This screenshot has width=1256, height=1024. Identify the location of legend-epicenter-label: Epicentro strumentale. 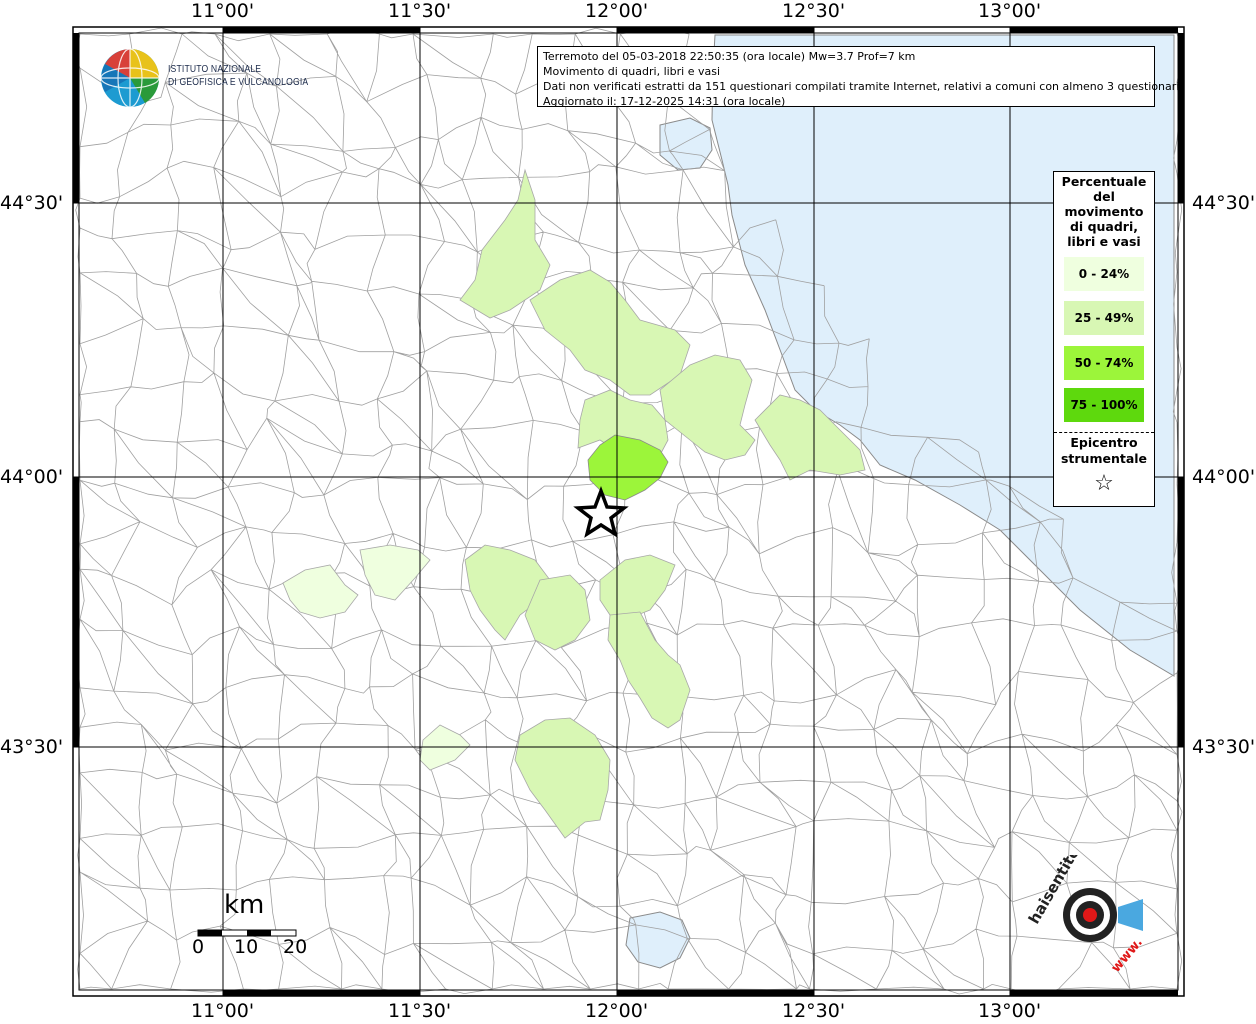
(1104, 451).